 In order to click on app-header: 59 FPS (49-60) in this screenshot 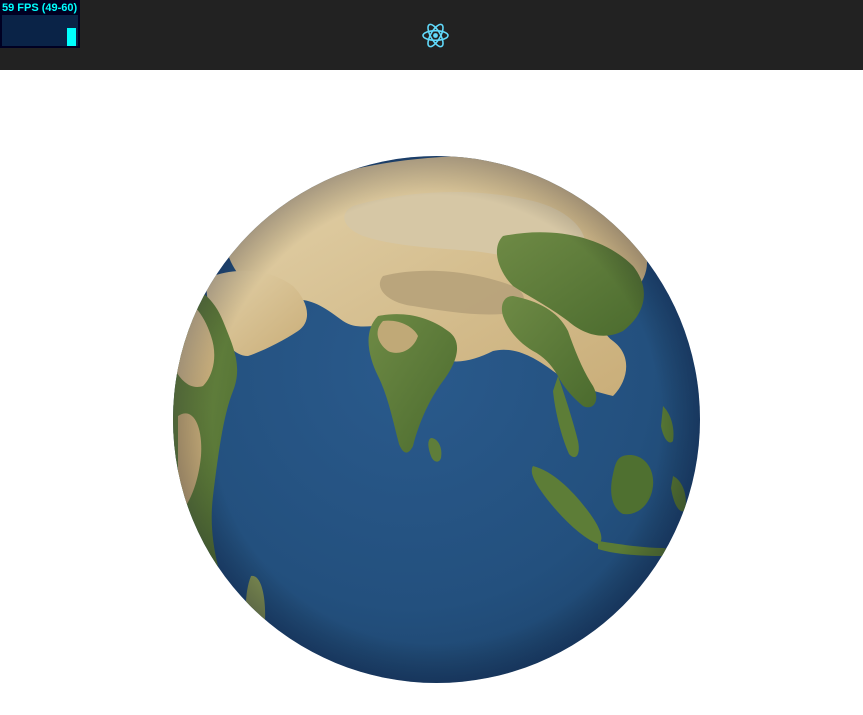, I will do `click(431, 35)`.